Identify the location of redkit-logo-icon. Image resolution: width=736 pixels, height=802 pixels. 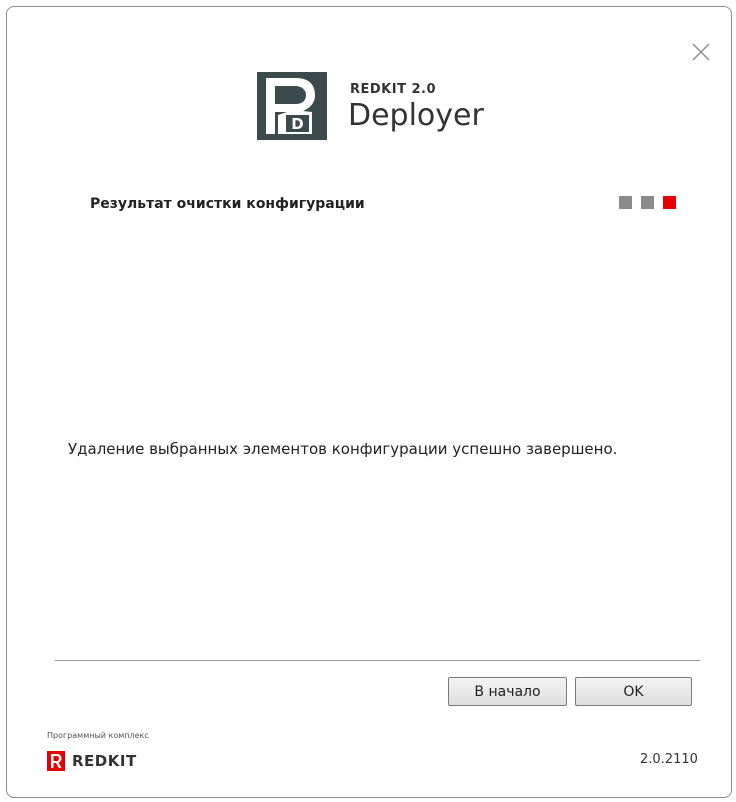
(56, 761).